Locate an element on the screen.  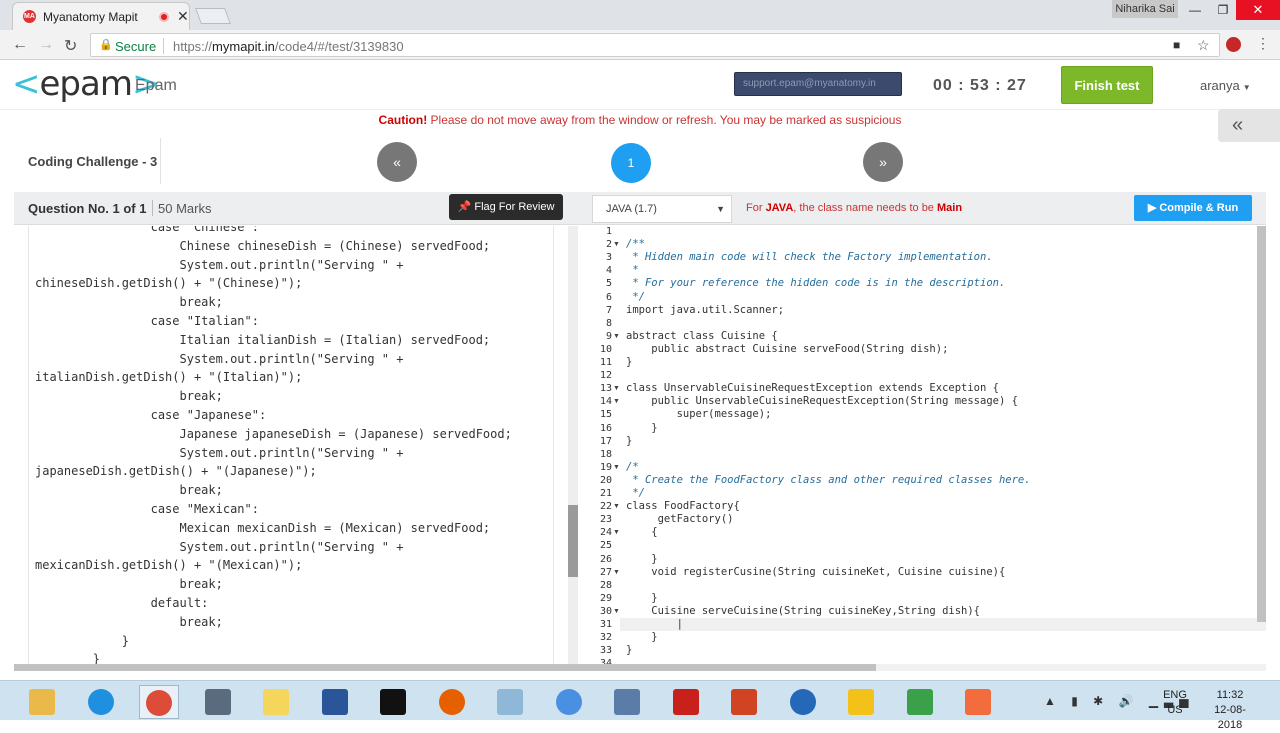
line-number: 30 is located at coordinates (605, 611).